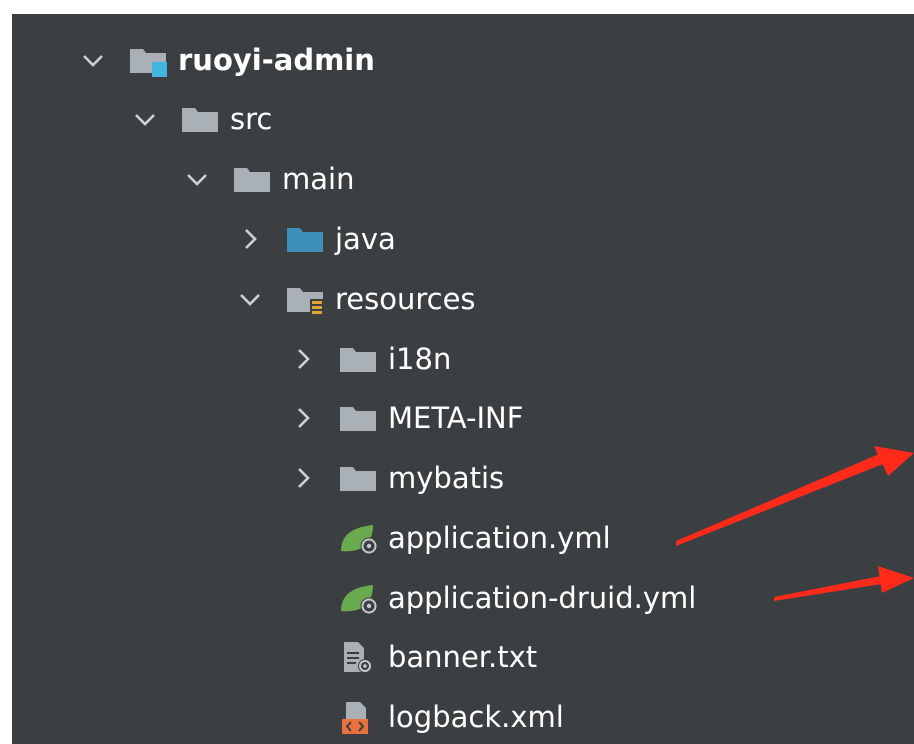 This screenshot has width=914, height=744. I want to click on tree-item-label: src, so click(251, 119).